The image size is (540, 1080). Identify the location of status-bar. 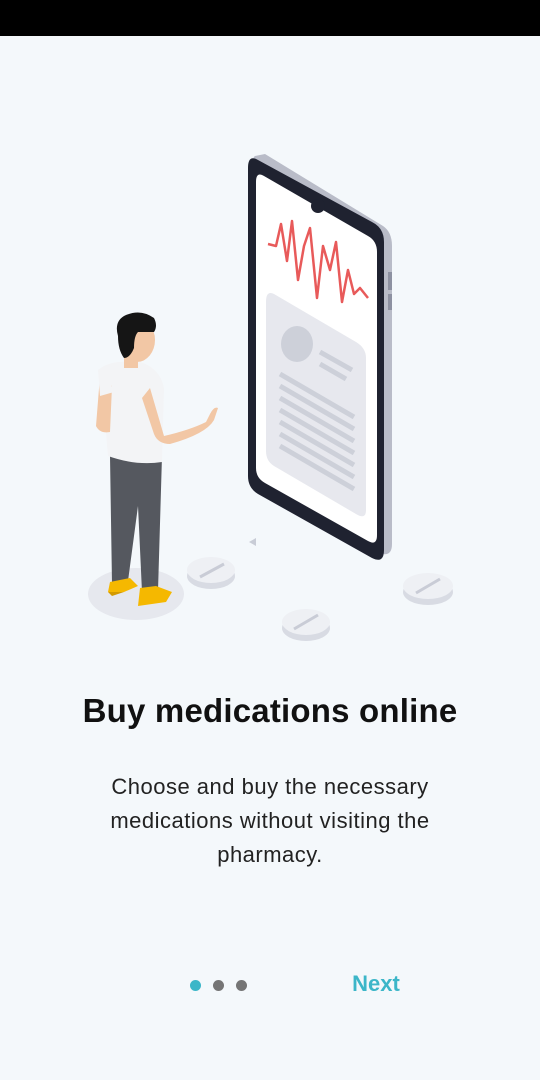
(270, 18).